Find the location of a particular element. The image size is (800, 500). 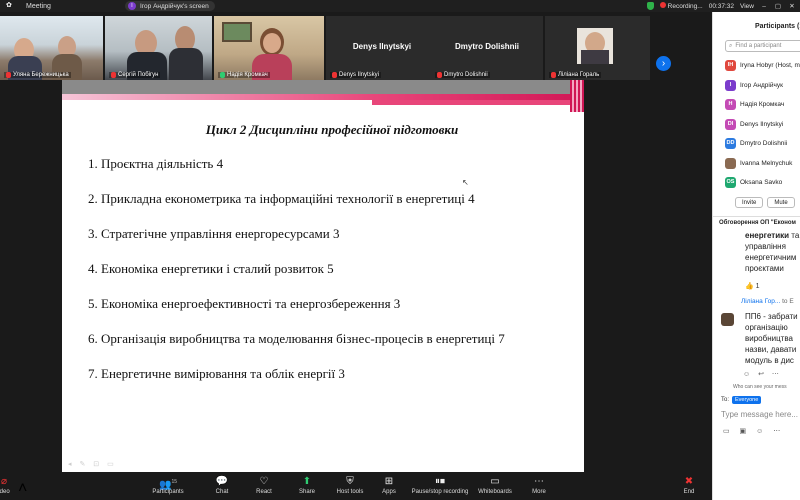

tile-name: Сергій Побігун is located at coordinates (135, 75).